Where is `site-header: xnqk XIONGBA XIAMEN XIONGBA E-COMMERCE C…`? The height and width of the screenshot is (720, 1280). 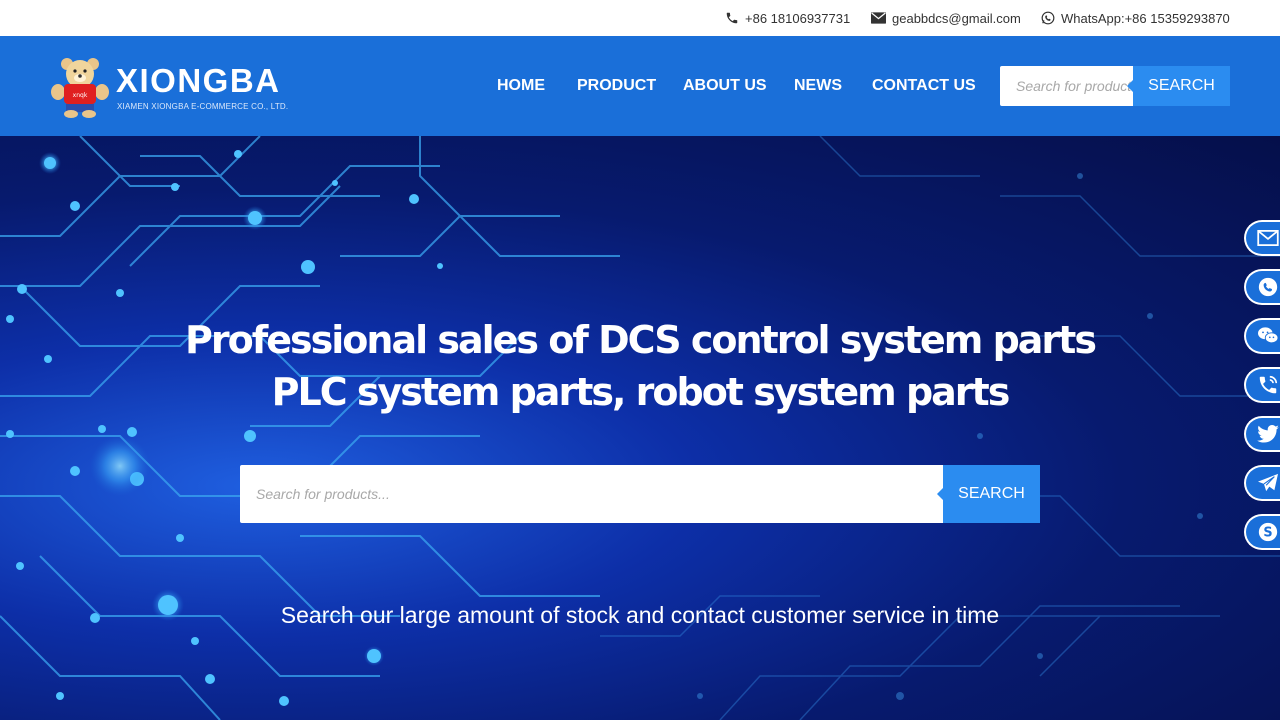 site-header: xnqk XIONGBA XIAMEN XIONGBA E-COMMERCE C… is located at coordinates (640, 86).